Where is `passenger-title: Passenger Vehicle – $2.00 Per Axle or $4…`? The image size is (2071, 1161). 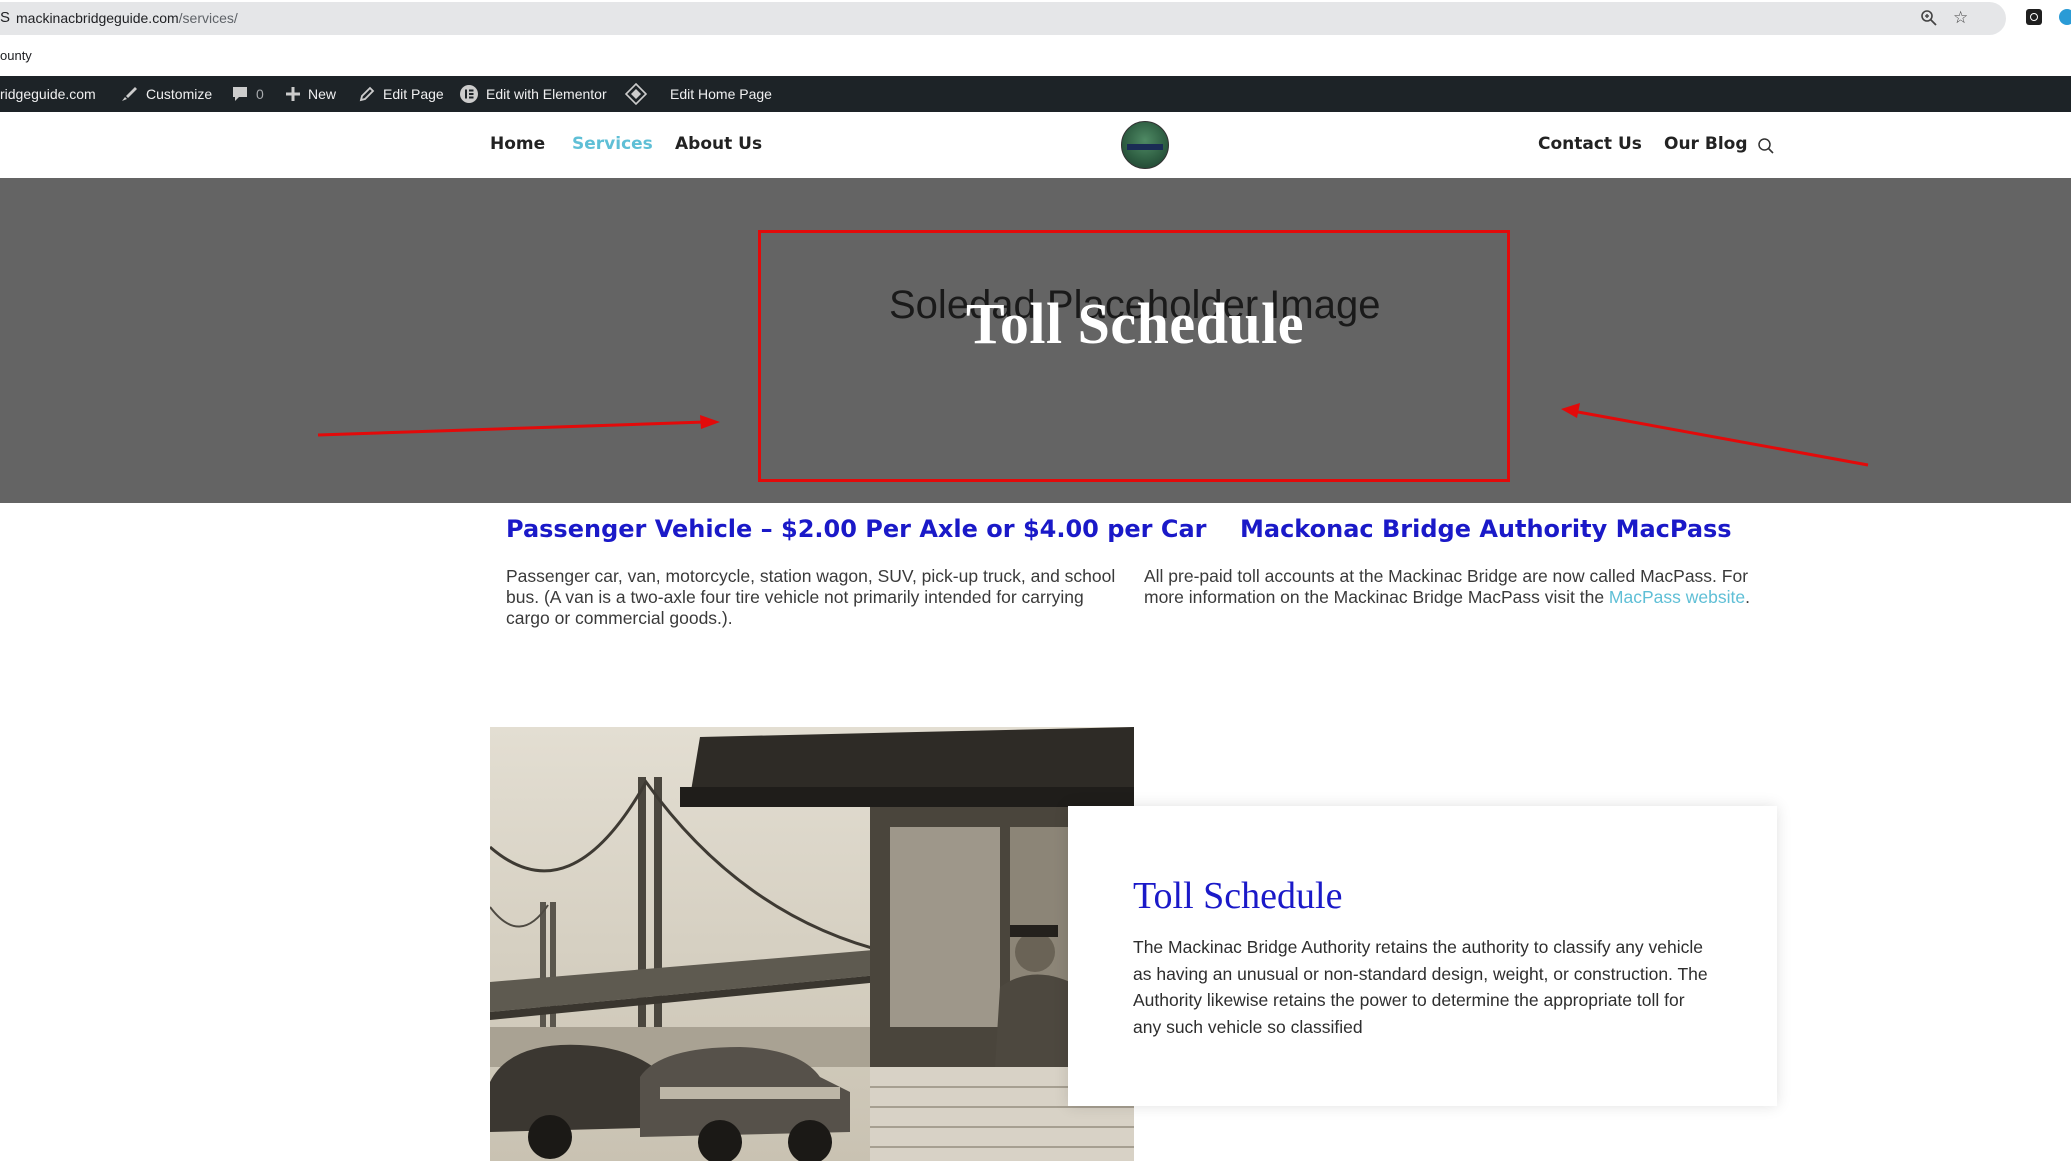
passenger-title: Passenger Vehicle – $2.00 Per Axle or $4… is located at coordinates (856, 529).